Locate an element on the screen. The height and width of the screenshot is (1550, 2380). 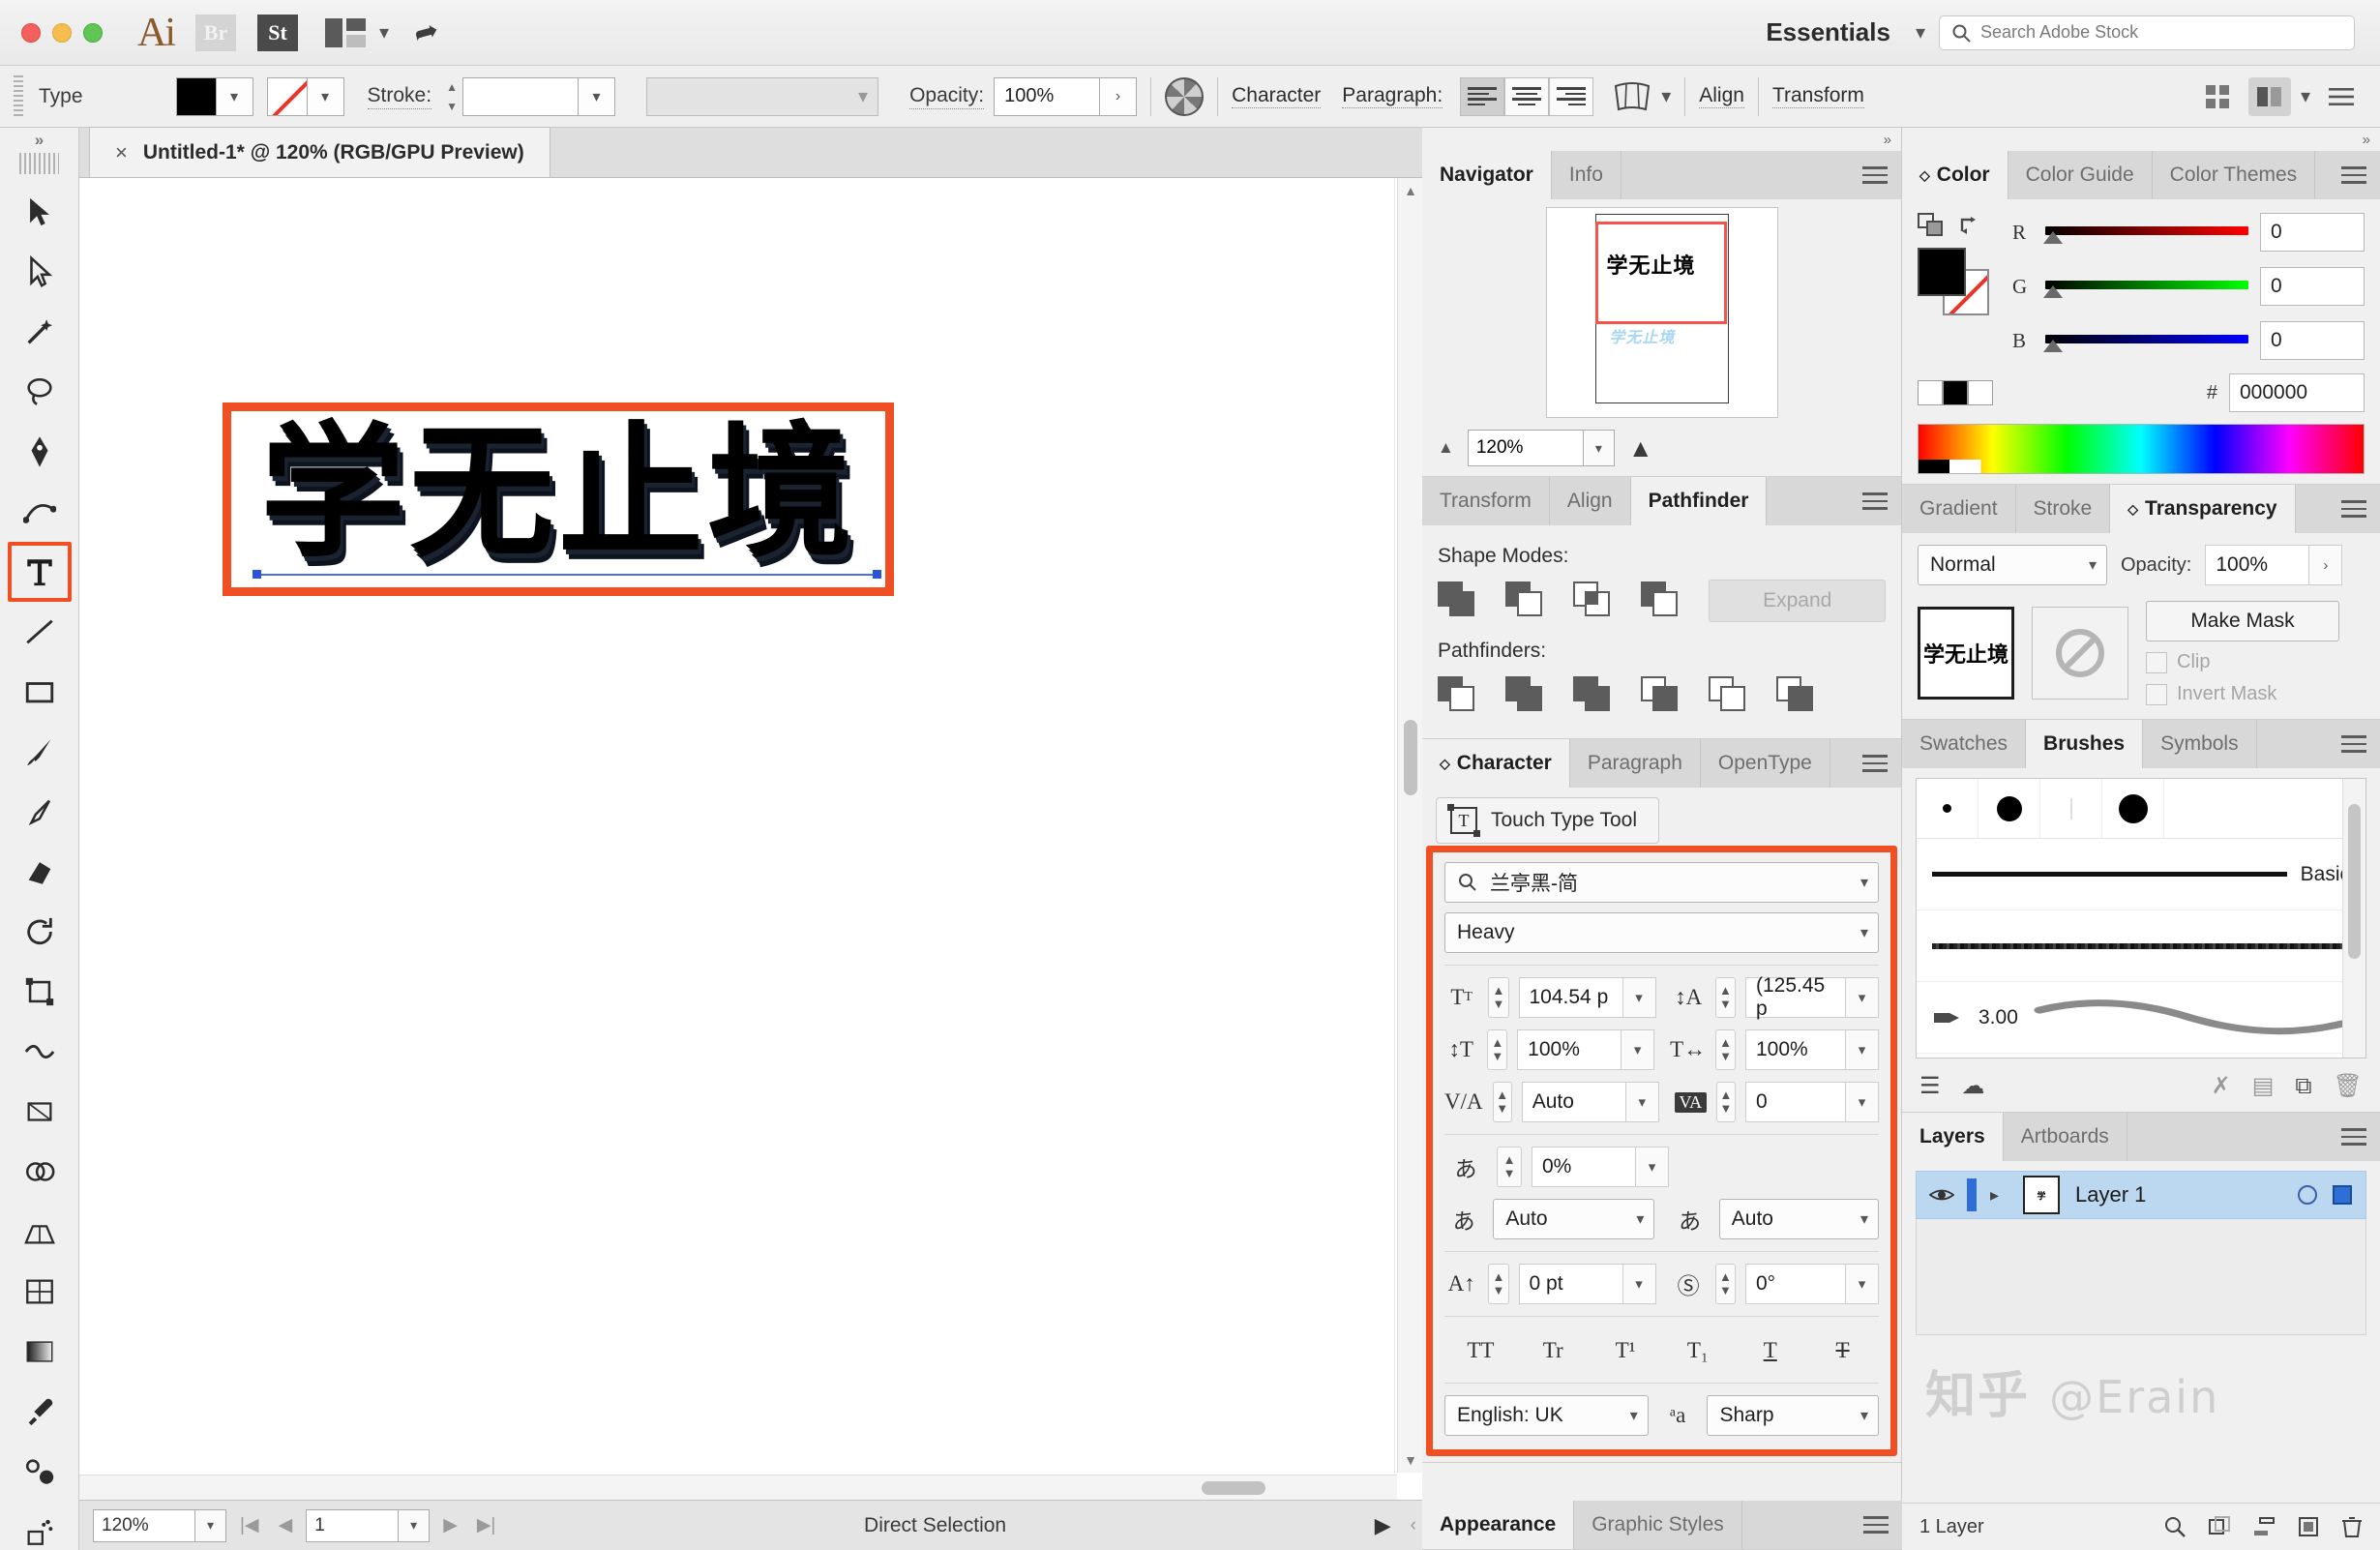
pathfinder-menu-icon is located at coordinates (1875, 501).